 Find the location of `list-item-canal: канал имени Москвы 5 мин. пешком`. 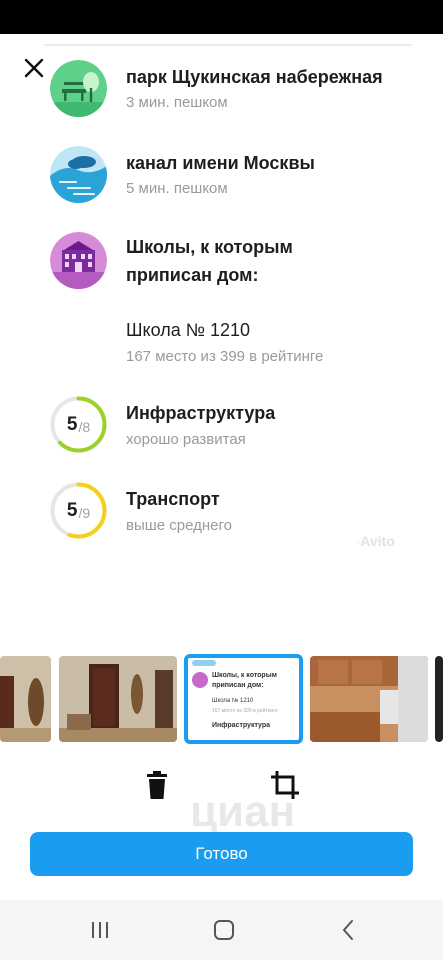

list-item-canal: канал имени Москвы 5 мин. пешком is located at coordinates (236, 176).